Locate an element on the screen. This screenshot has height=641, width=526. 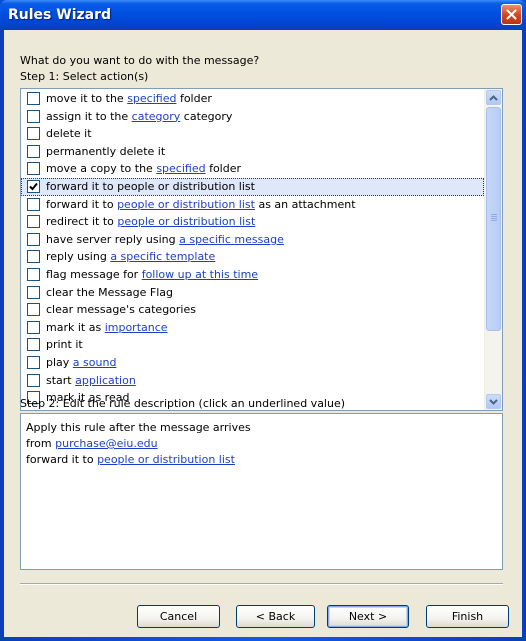
action-item: clear the Message Flag is located at coordinates (252, 293).